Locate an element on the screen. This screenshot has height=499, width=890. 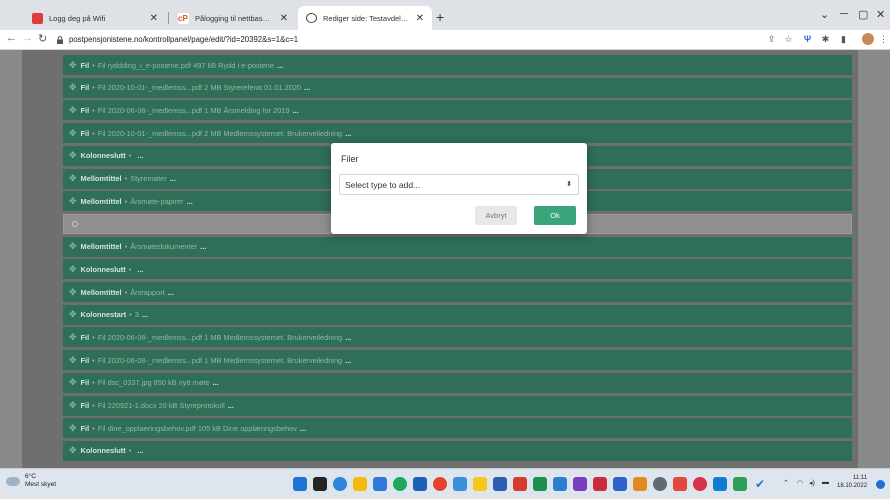
type-select: Select type to add... ⬍ is located at coordinates (459, 184).